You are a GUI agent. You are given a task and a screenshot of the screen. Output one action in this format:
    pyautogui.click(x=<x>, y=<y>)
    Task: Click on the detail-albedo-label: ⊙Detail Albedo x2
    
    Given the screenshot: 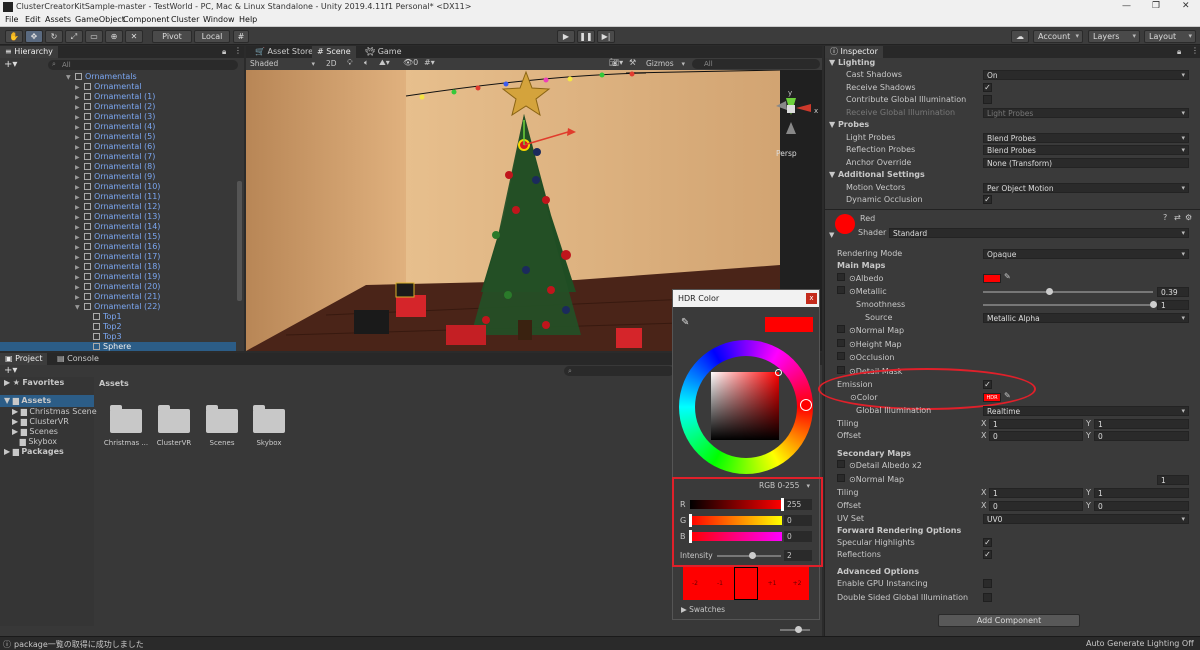 What is the action you would take?
    pyautogui.click(x=879, y=466)
    